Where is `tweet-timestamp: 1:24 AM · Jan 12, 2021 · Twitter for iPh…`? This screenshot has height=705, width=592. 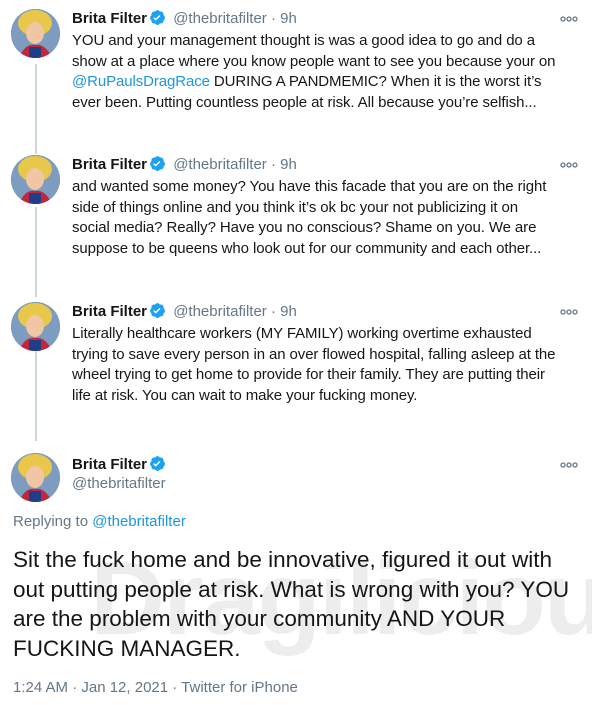 tweet-timestamp: 1:24 AM · Jan 12, 2021 · Twitter for iPh… is located at coordinates (155, 687).